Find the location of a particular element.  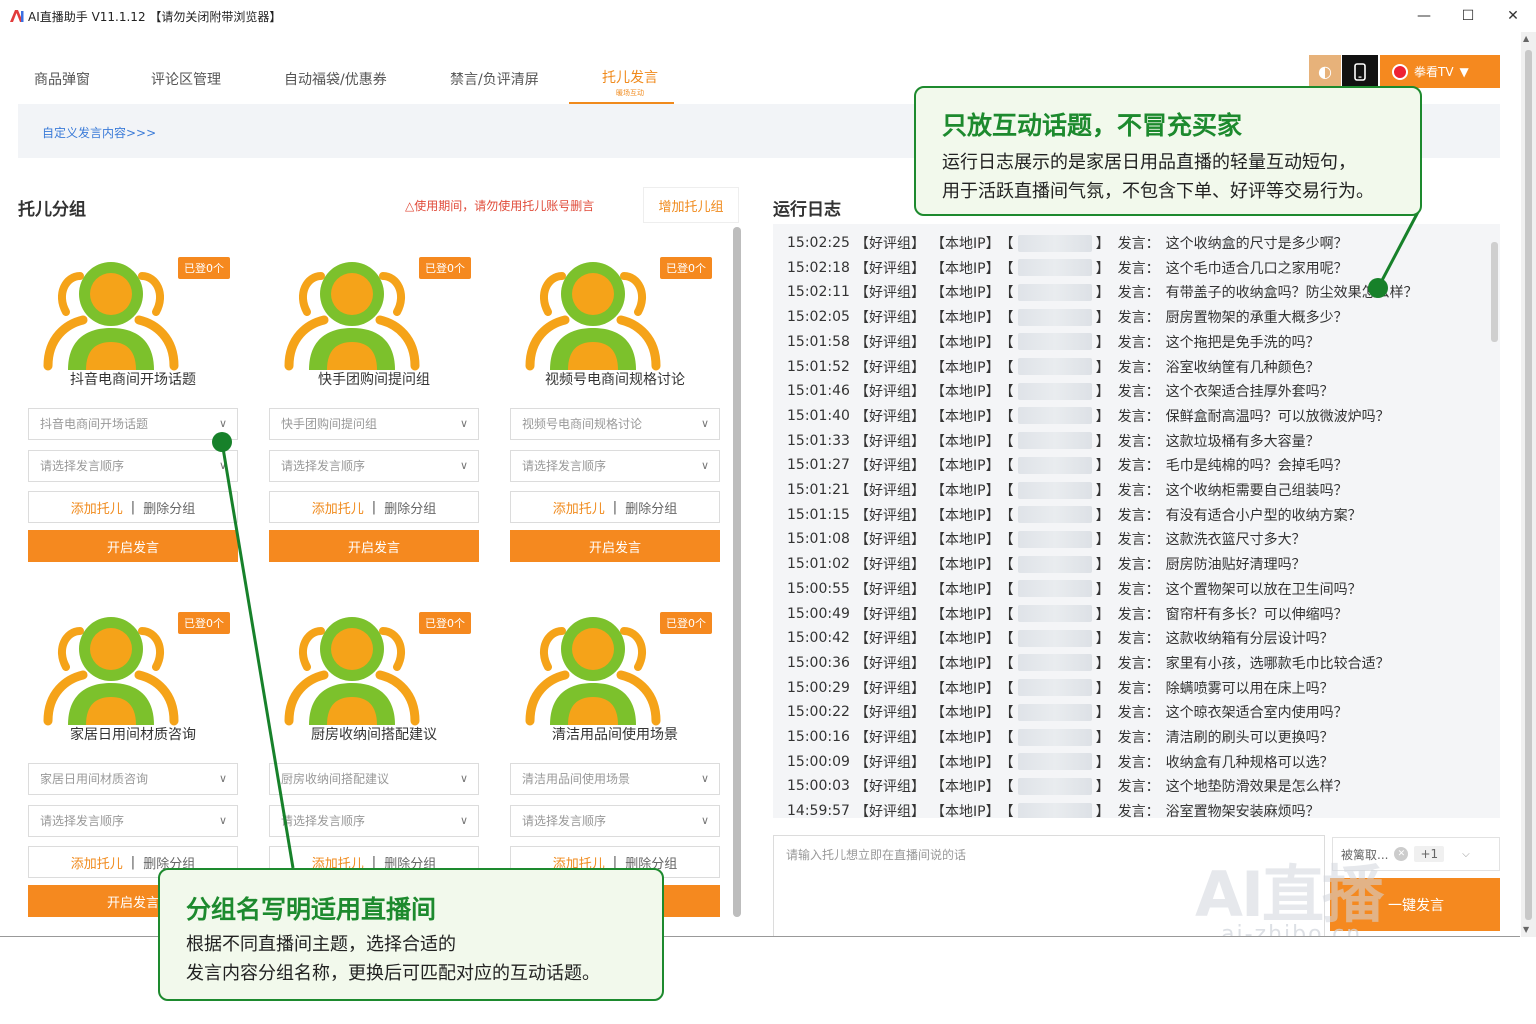

content-group-select: 清洁用品间使用场景 ∨ is located at coordinates (615, 779).